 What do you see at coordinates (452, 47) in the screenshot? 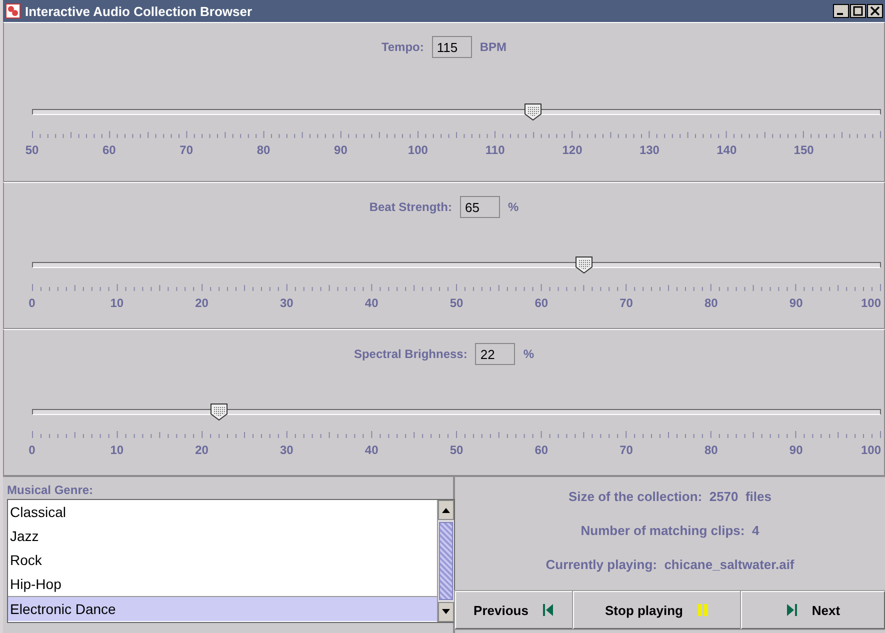
I see `value-field: 115` at bounding box center [452, 47].